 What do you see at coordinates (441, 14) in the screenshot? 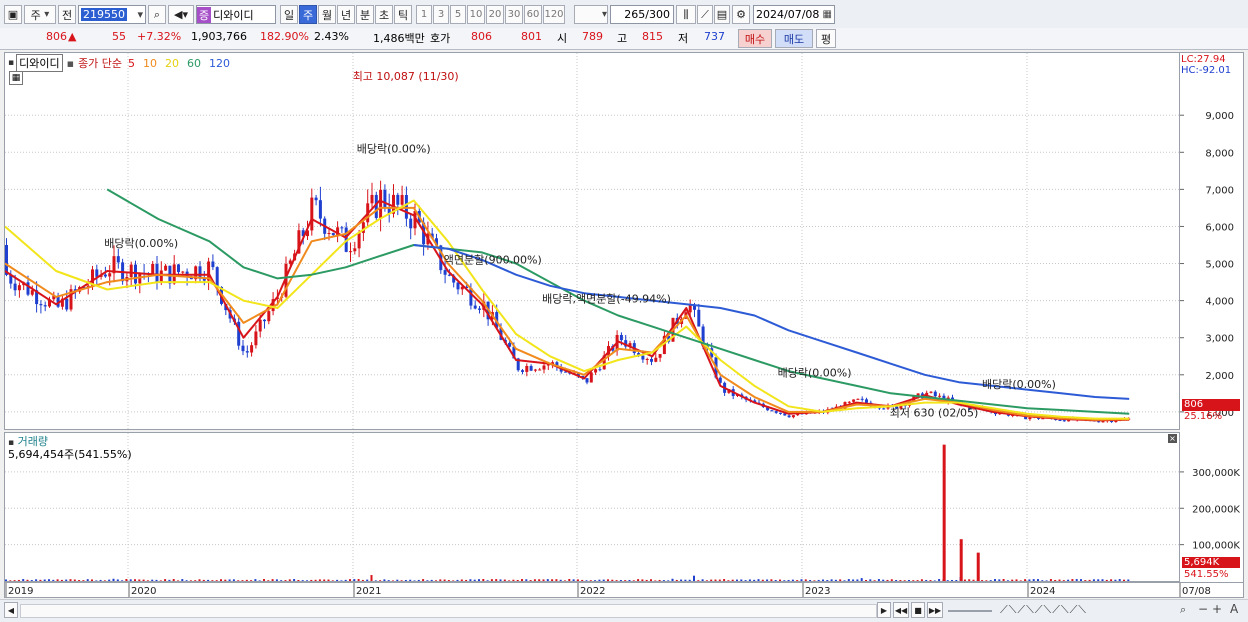
I see `interval-button-3: 3` at bounding box center [441, 14].